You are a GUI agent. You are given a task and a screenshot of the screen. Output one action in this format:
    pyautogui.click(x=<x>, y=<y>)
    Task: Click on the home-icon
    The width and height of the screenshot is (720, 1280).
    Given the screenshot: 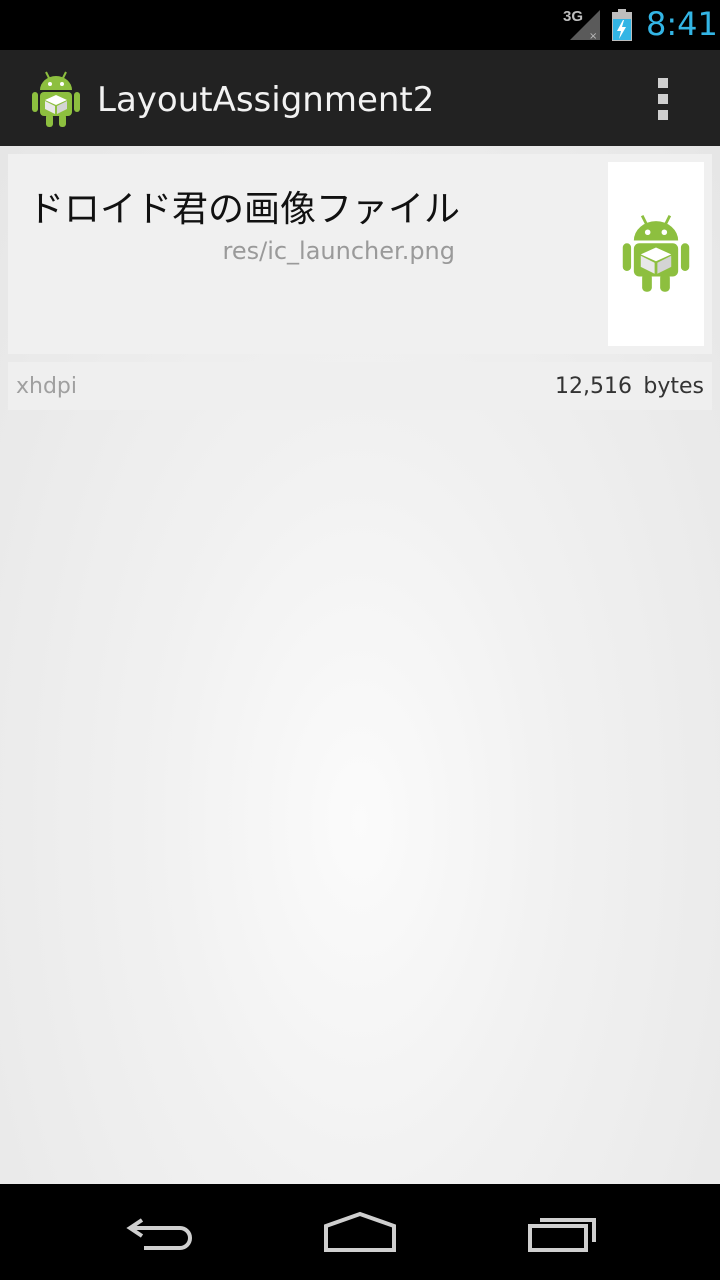 What is the action you would take?
    pyautogui.click(x=360, y=1232)
    